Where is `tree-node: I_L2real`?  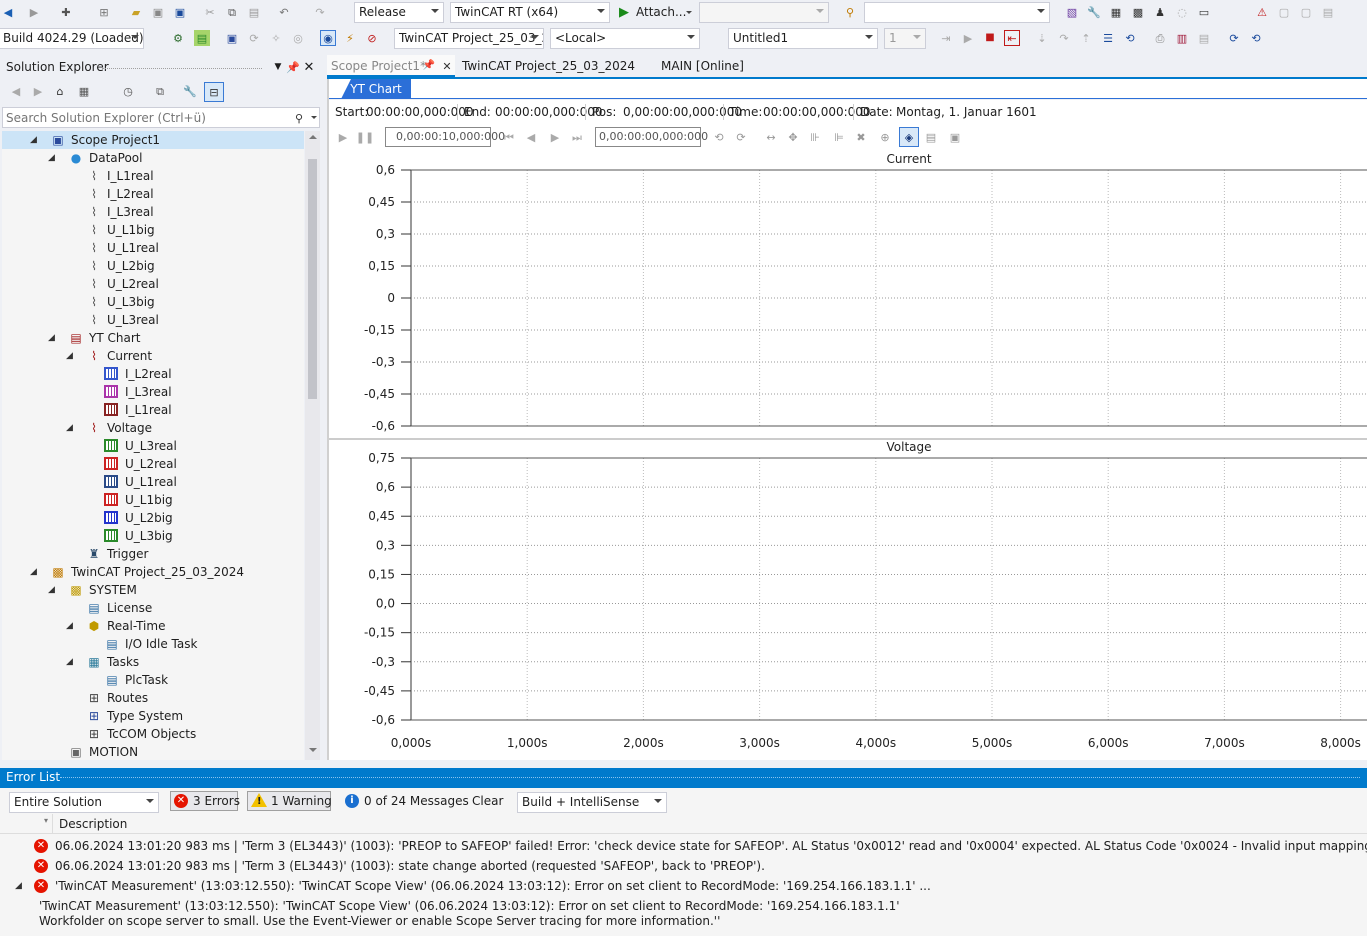
tree-node: I_L2real is located at coordinates (153, 374).